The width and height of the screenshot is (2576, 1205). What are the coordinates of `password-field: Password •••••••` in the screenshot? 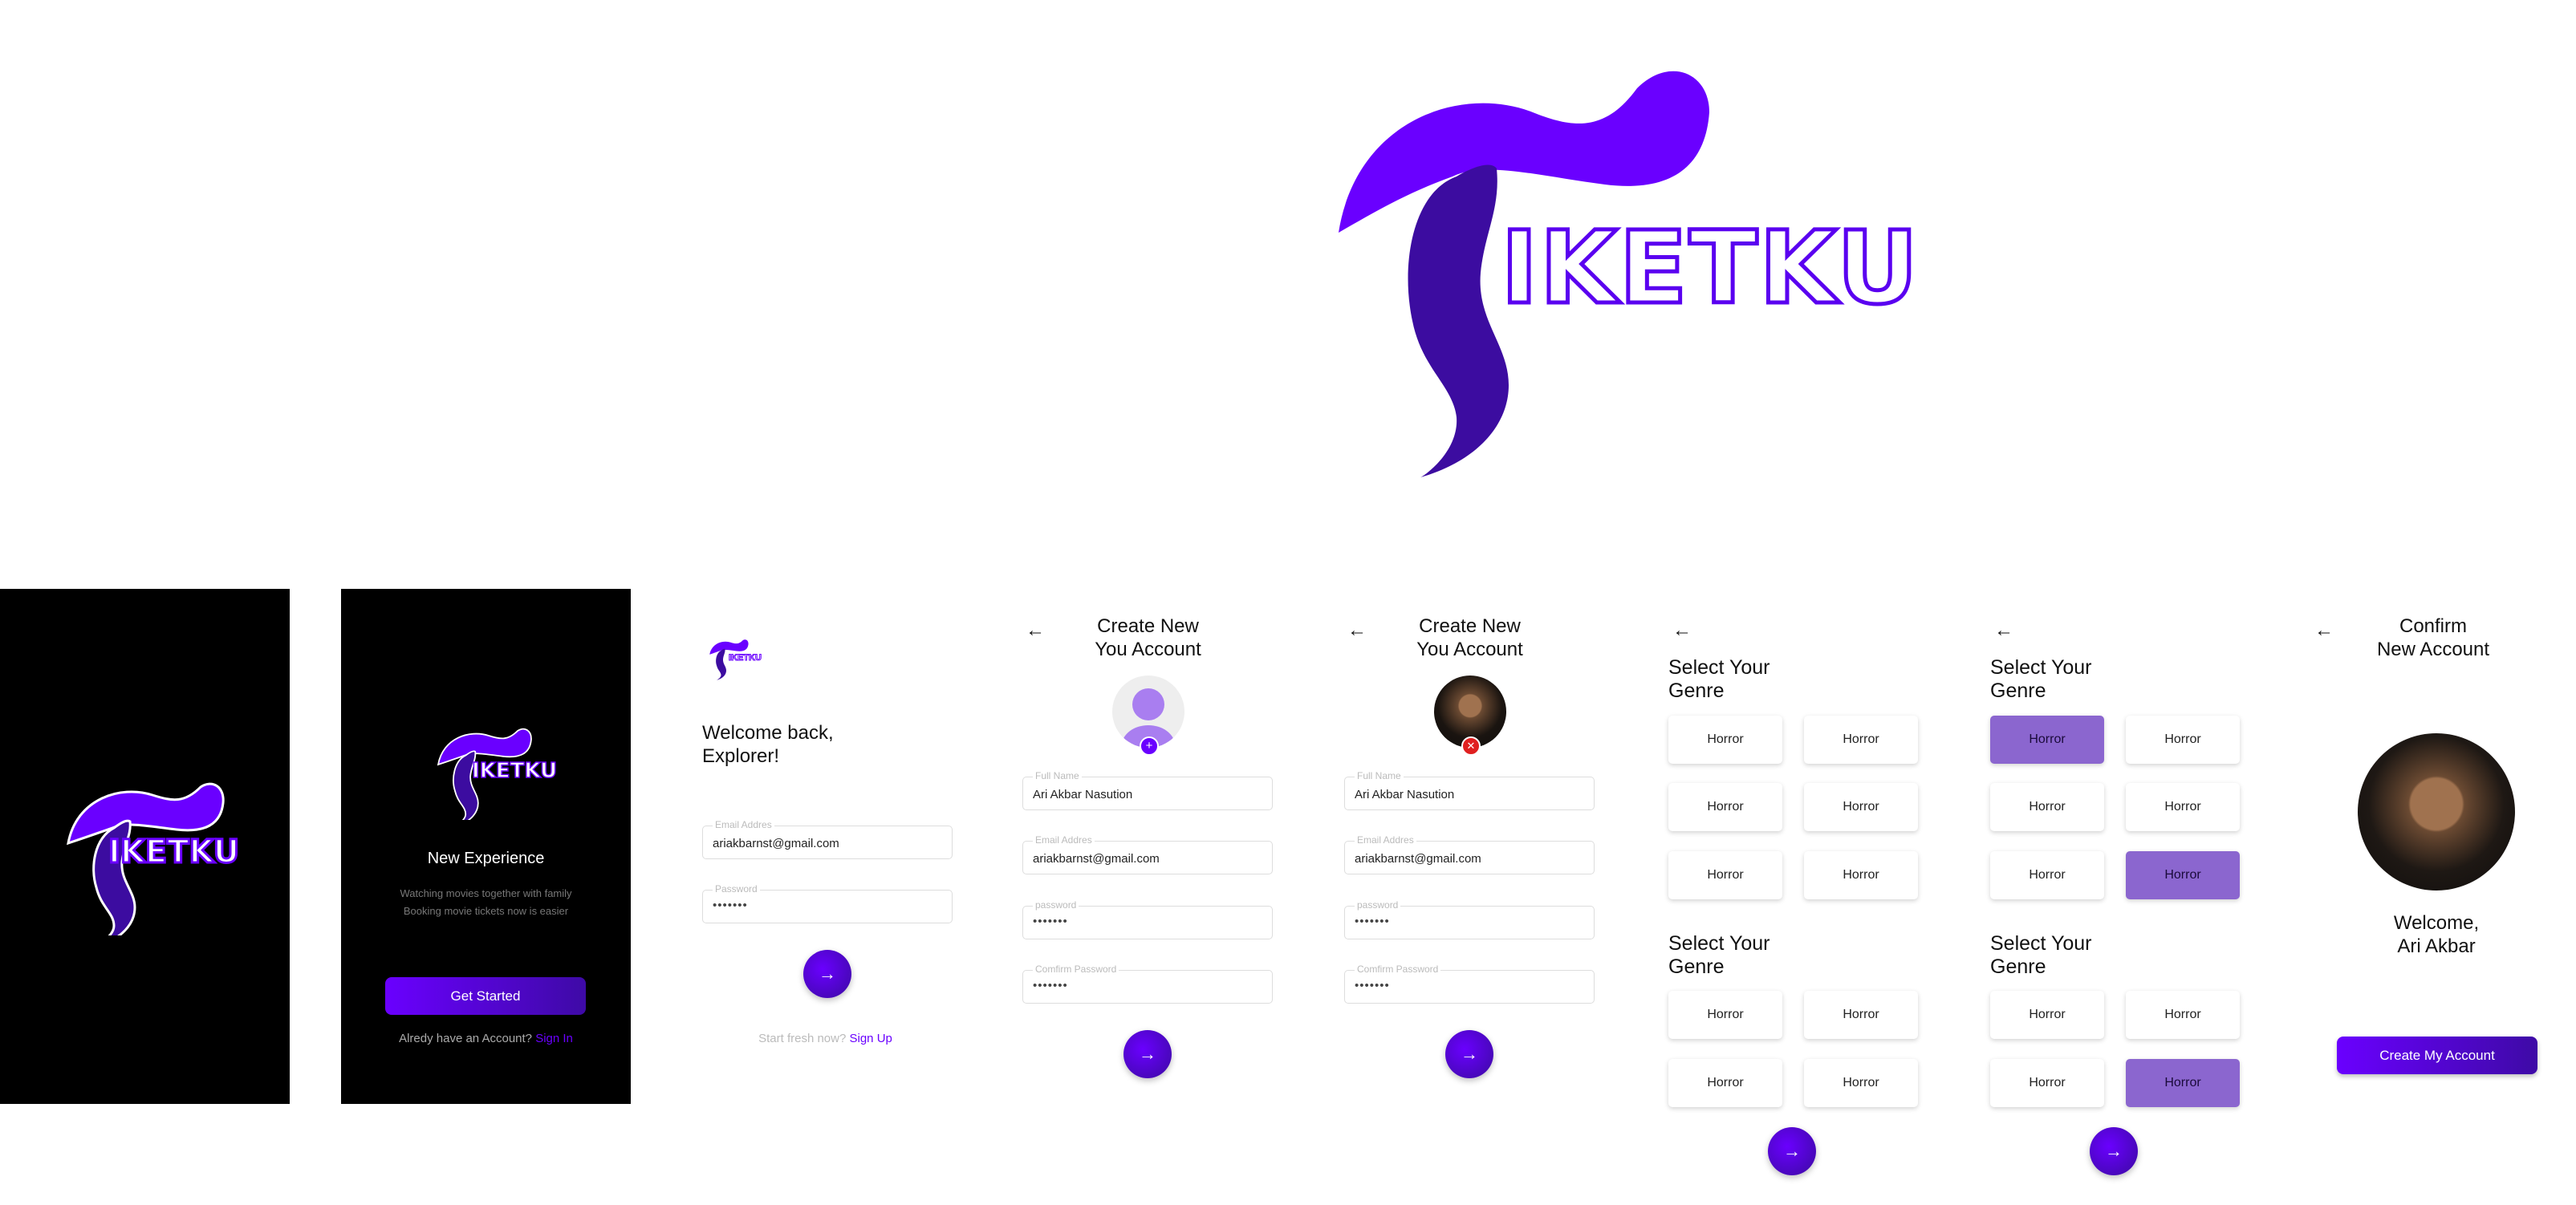 It's located at (828, 903).